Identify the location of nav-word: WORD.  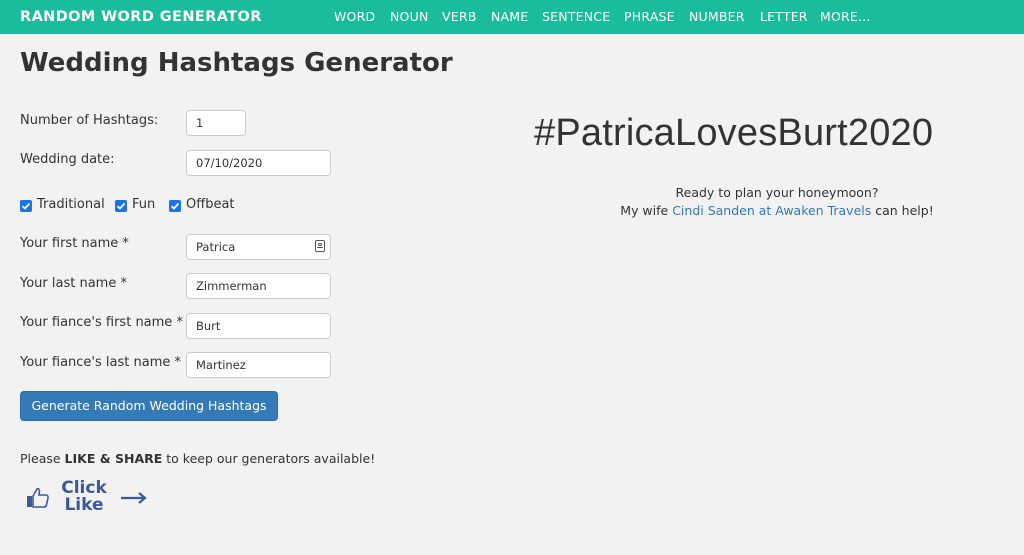
(354, 16).